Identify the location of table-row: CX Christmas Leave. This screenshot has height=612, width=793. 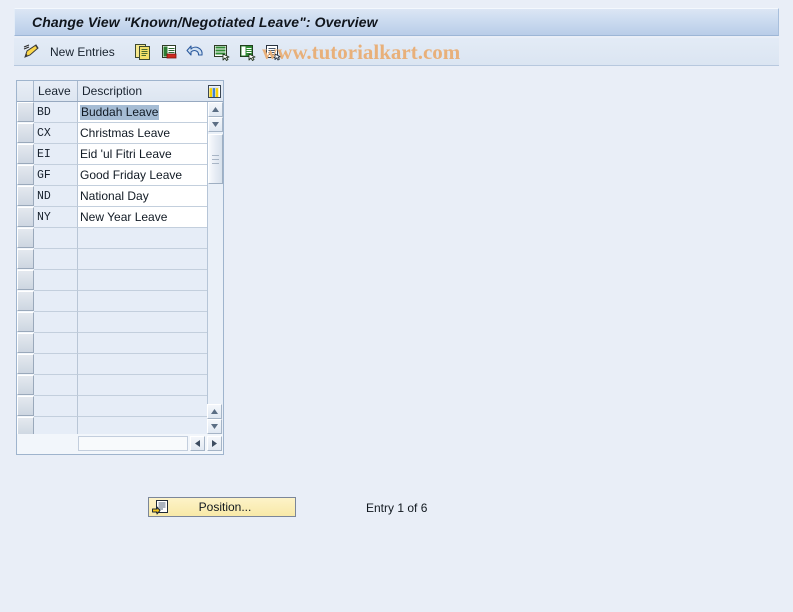
(112, 133).